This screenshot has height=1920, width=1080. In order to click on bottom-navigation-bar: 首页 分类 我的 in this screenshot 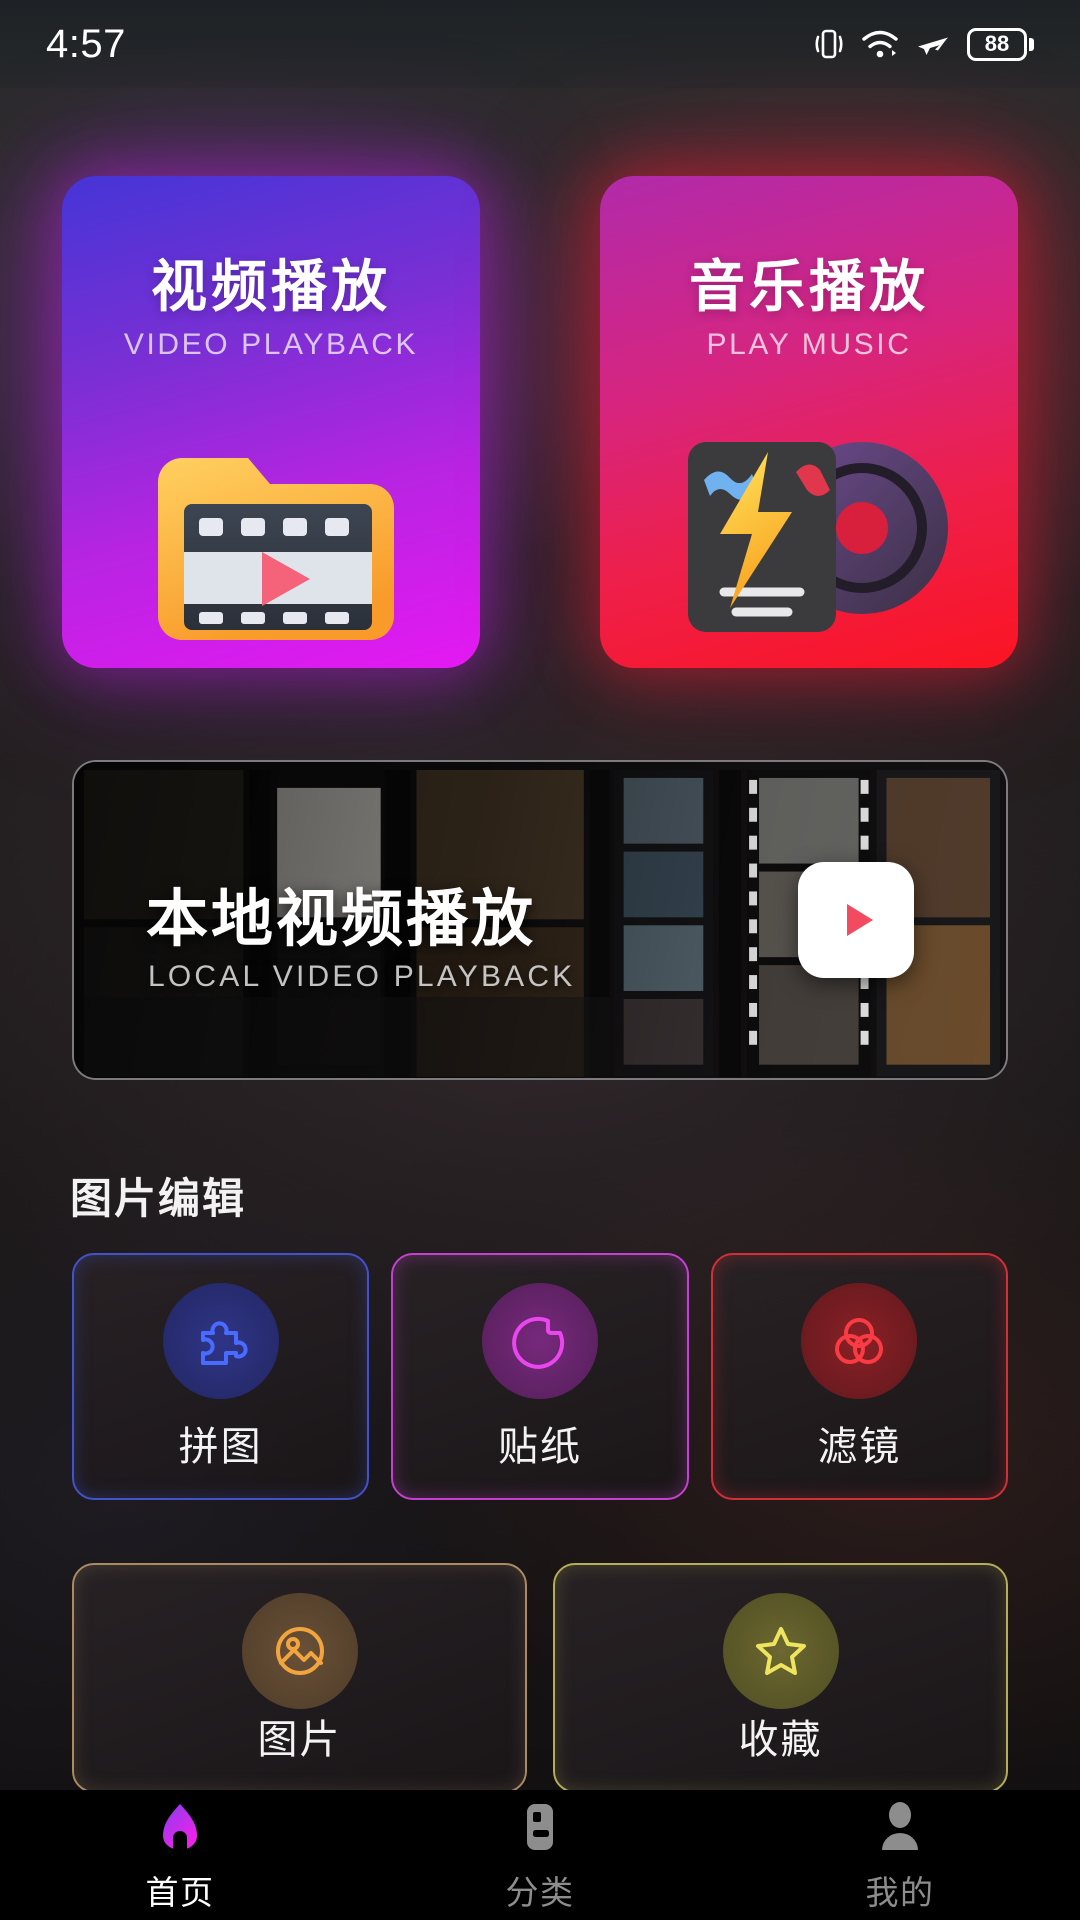, I will do `click(540, 1855)`.